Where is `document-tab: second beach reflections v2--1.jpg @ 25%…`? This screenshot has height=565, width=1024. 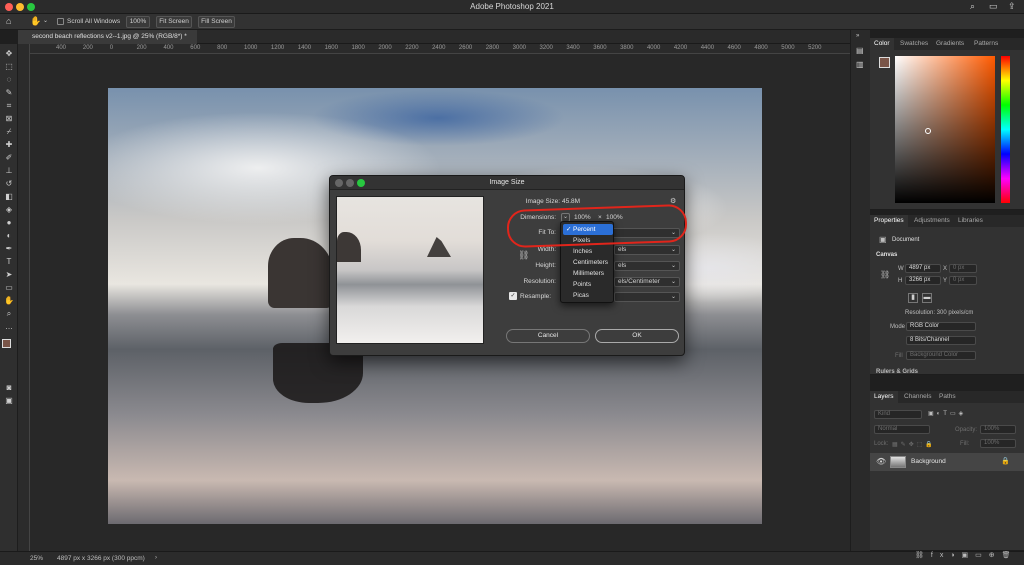 document-tab: second beach reflections v2--1.jpg @ 25%… is located at coordinates (107, 37).